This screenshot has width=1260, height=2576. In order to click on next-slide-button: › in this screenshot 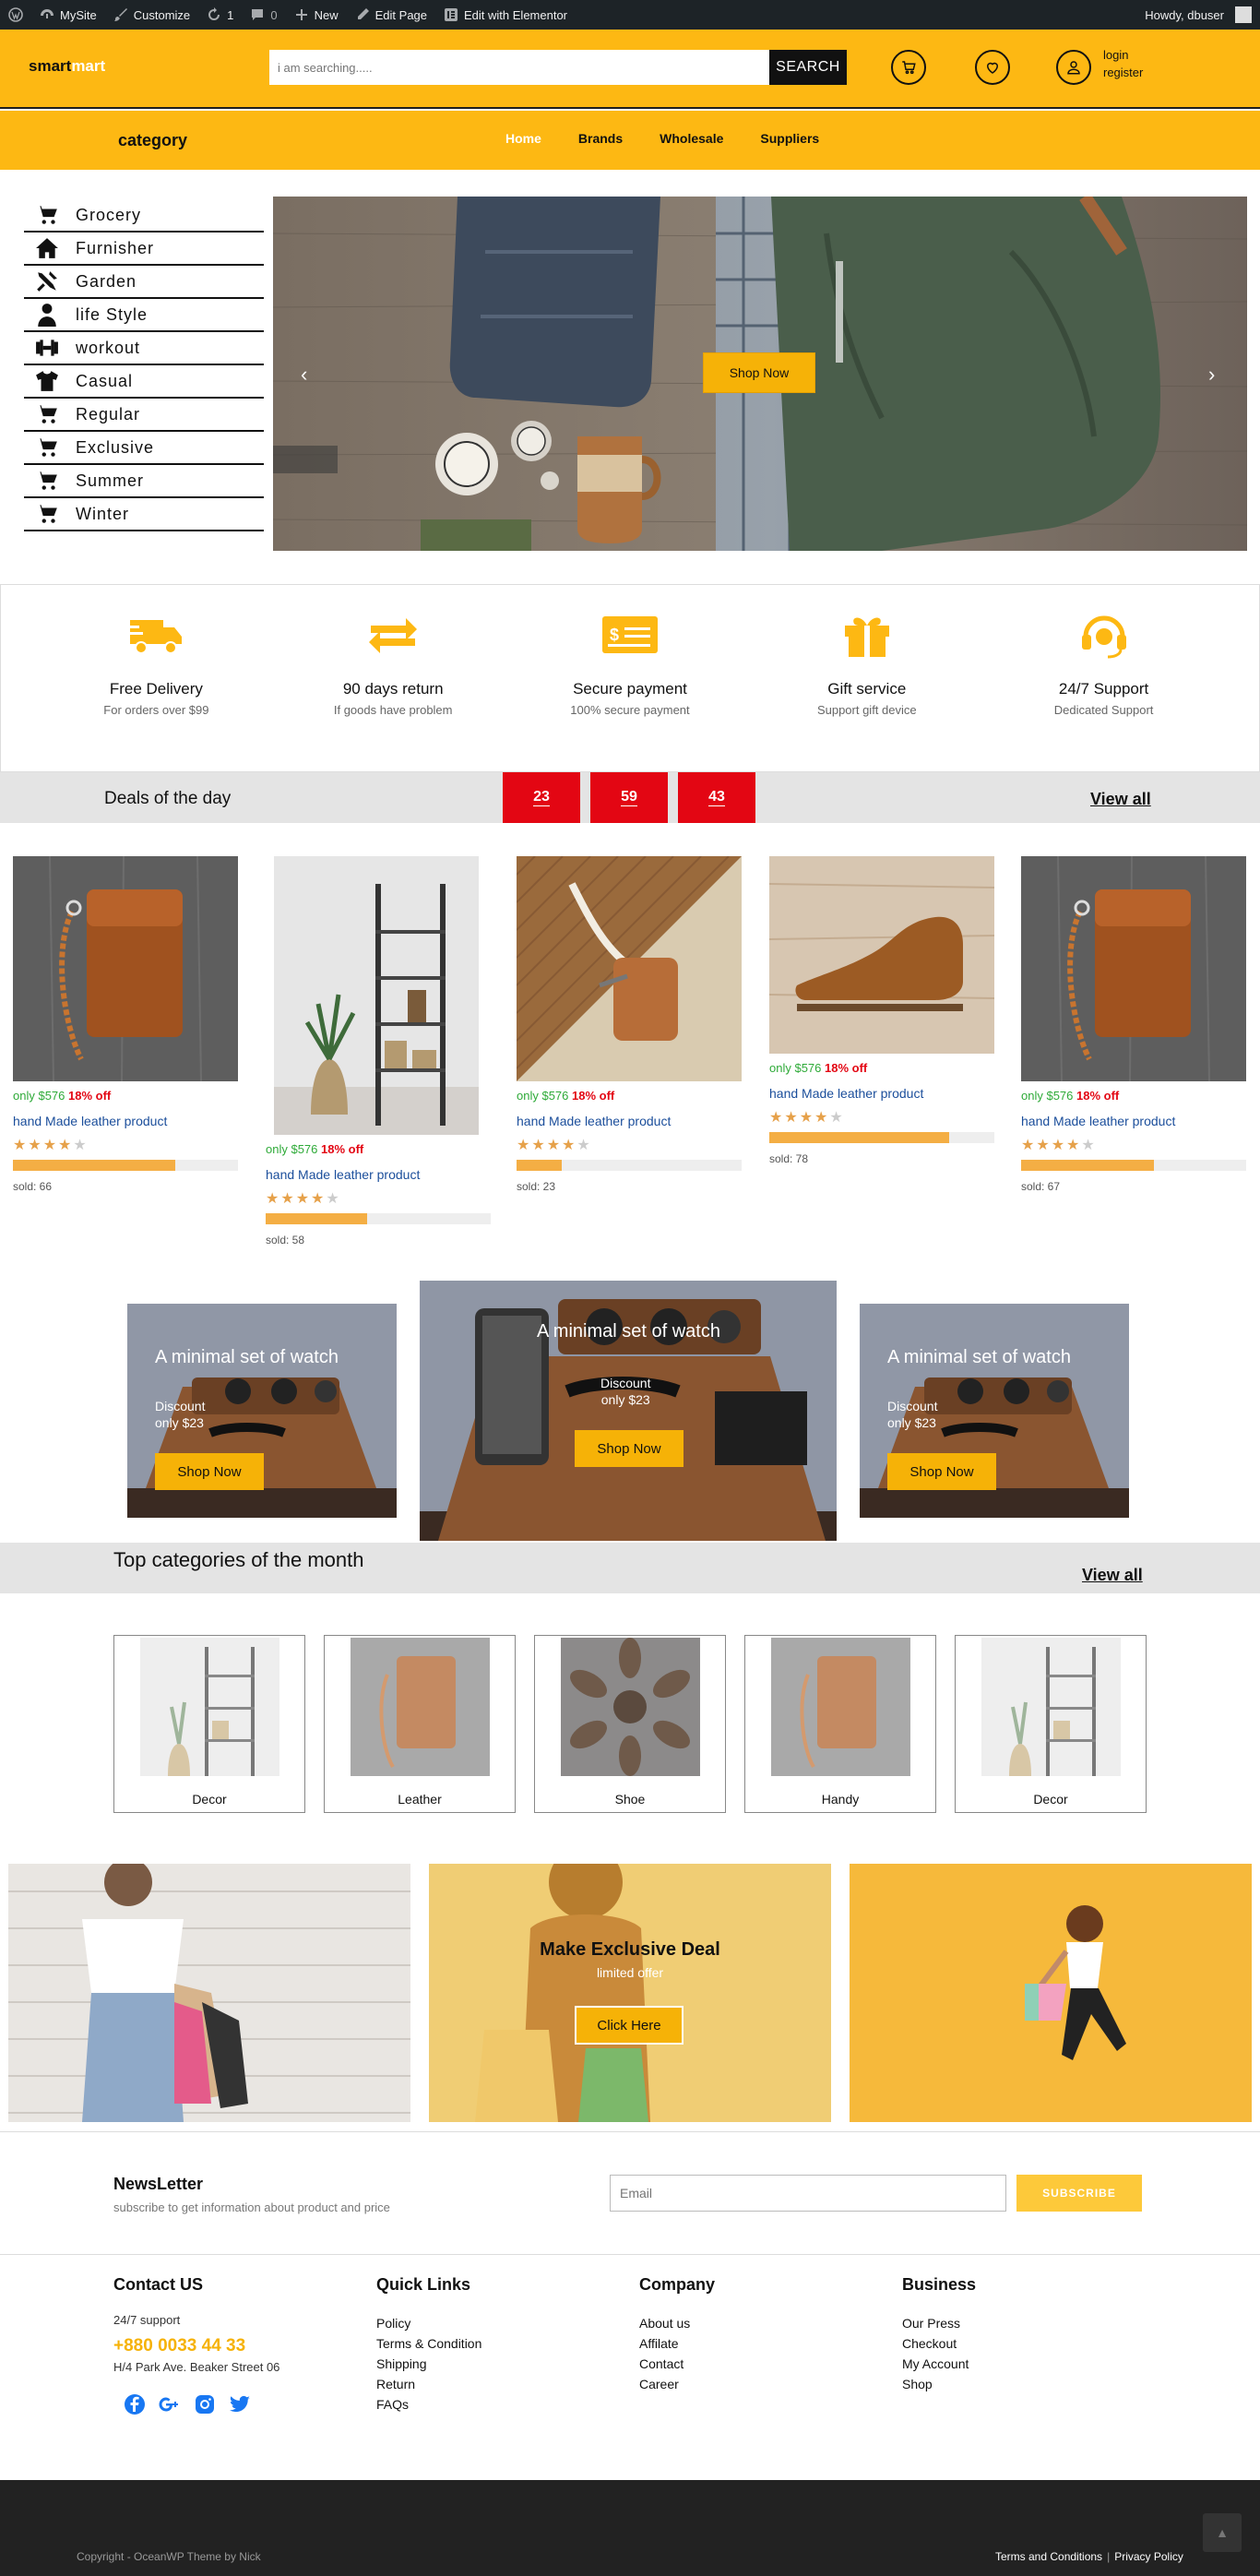, I will do `click(1211, 375)`.